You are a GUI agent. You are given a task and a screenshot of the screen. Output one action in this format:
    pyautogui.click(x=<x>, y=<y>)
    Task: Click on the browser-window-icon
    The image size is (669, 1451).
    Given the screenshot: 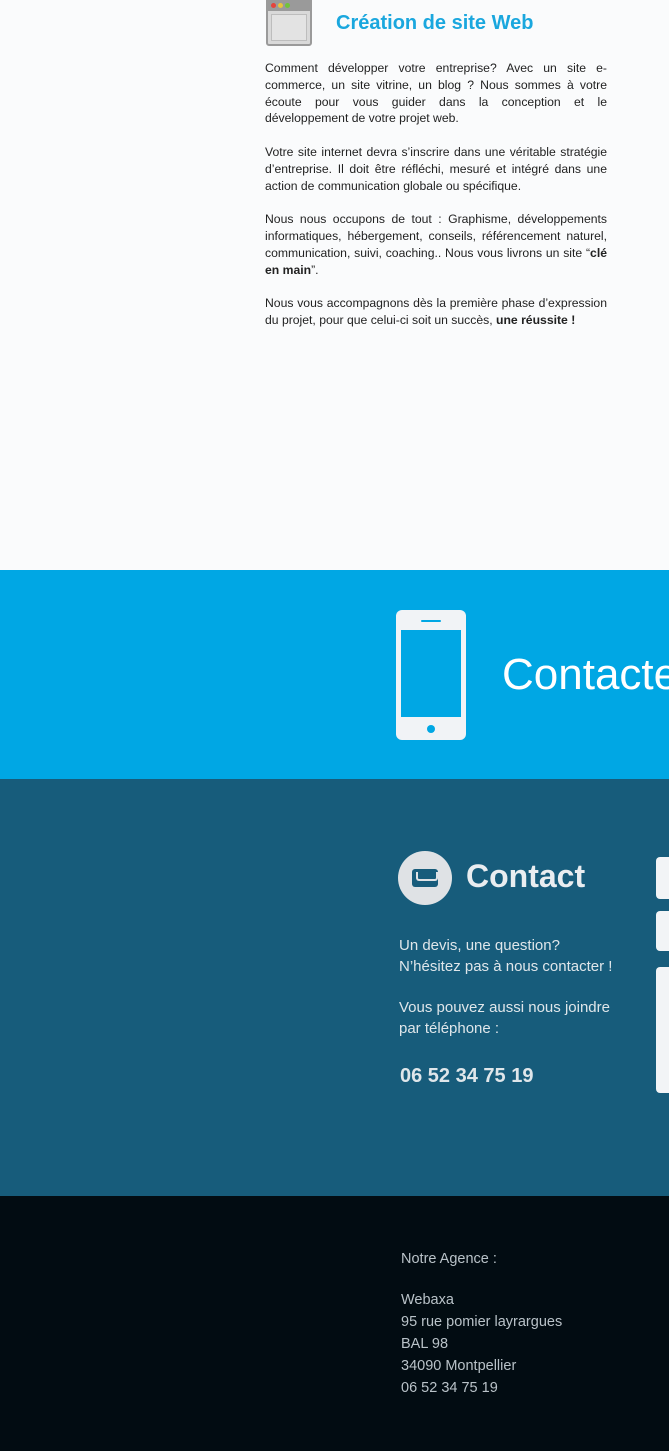 What is the action you would take?
    pyautogui.click(x=289, y=23)
    